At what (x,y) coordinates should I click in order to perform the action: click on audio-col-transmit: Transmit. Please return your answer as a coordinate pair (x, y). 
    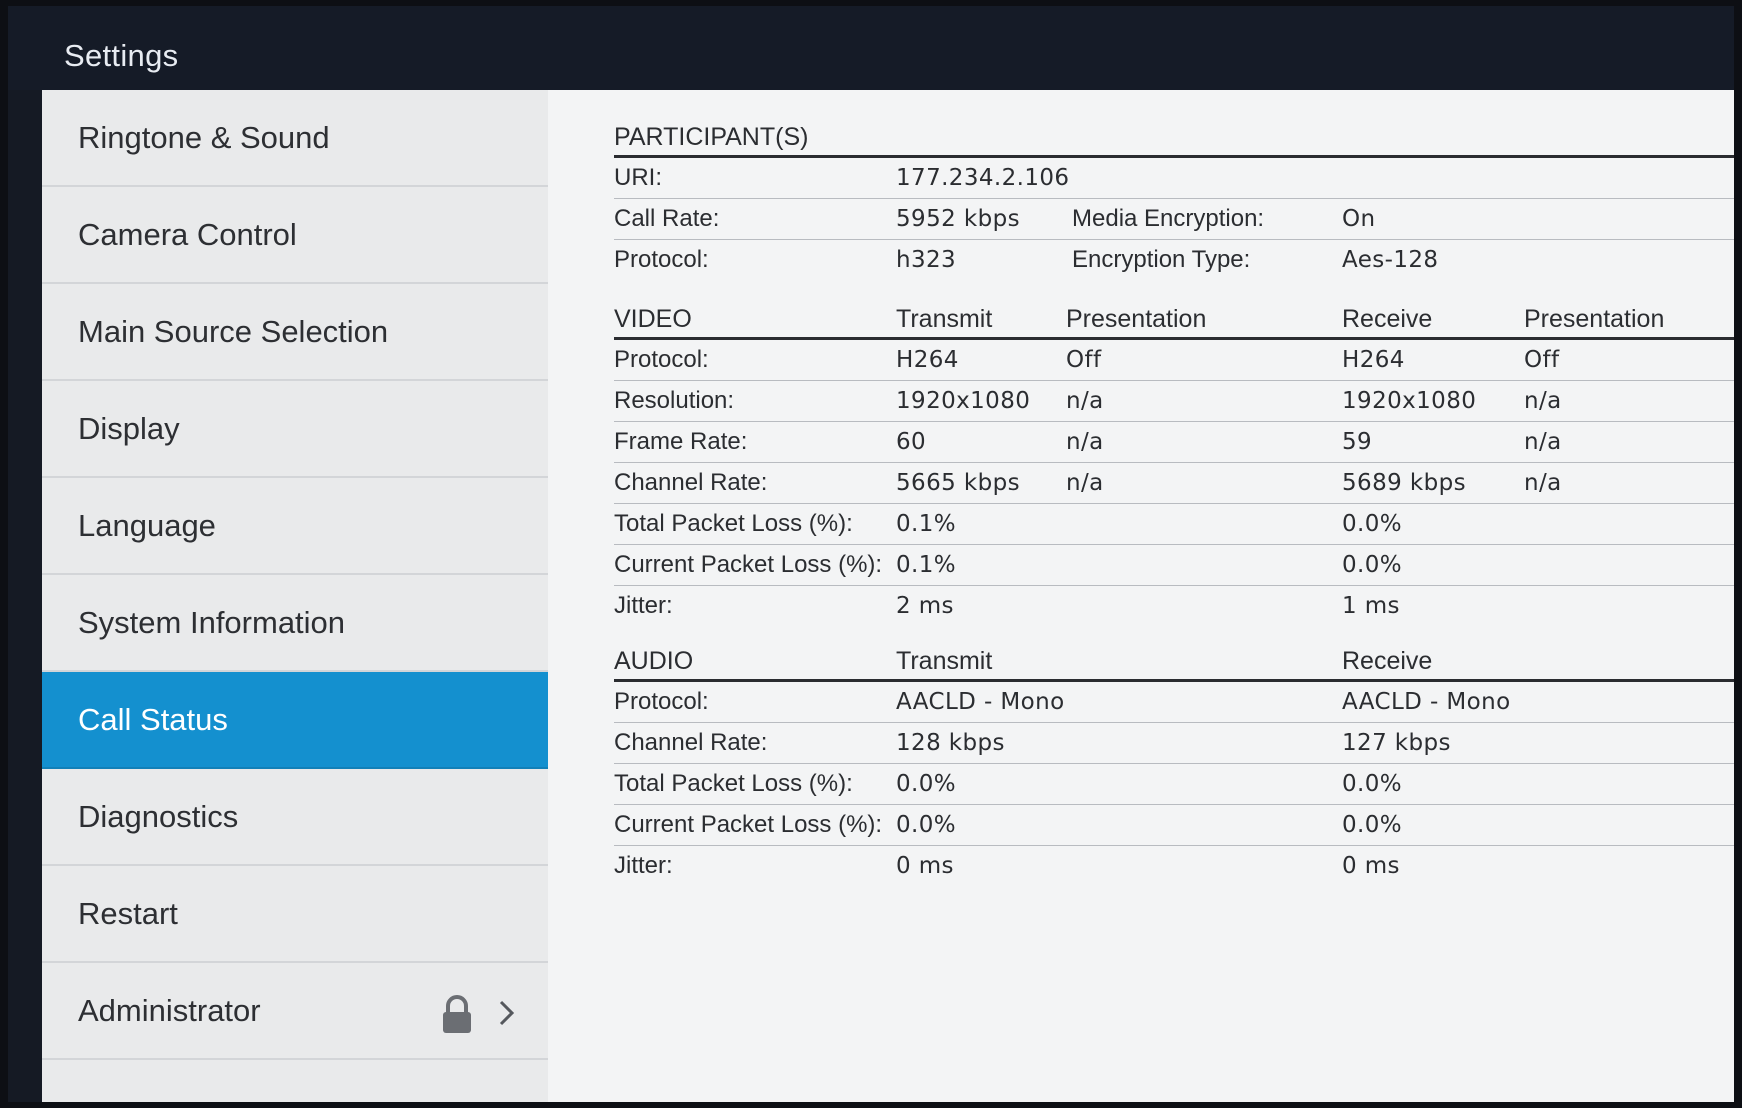
    Looking at the image, I should click on (944, 661).